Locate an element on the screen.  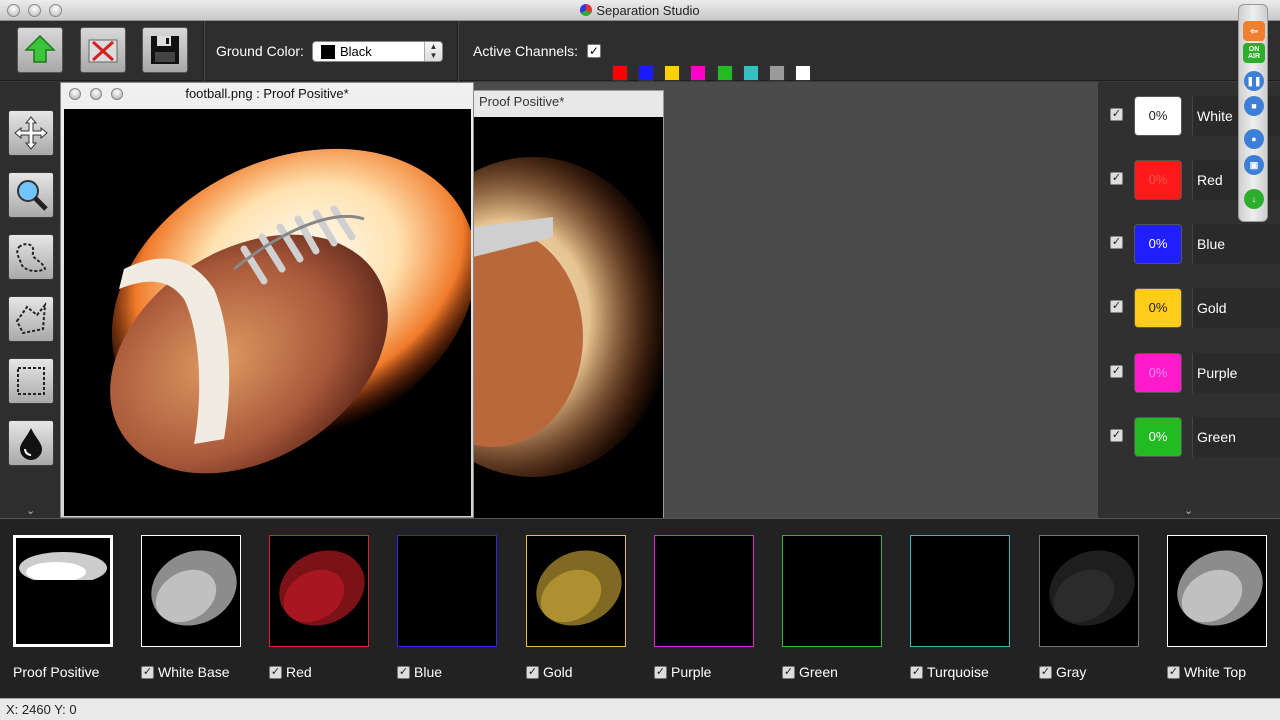
channel-scroll-down-icon: ⌄ is located at coordinates (1188, 510).